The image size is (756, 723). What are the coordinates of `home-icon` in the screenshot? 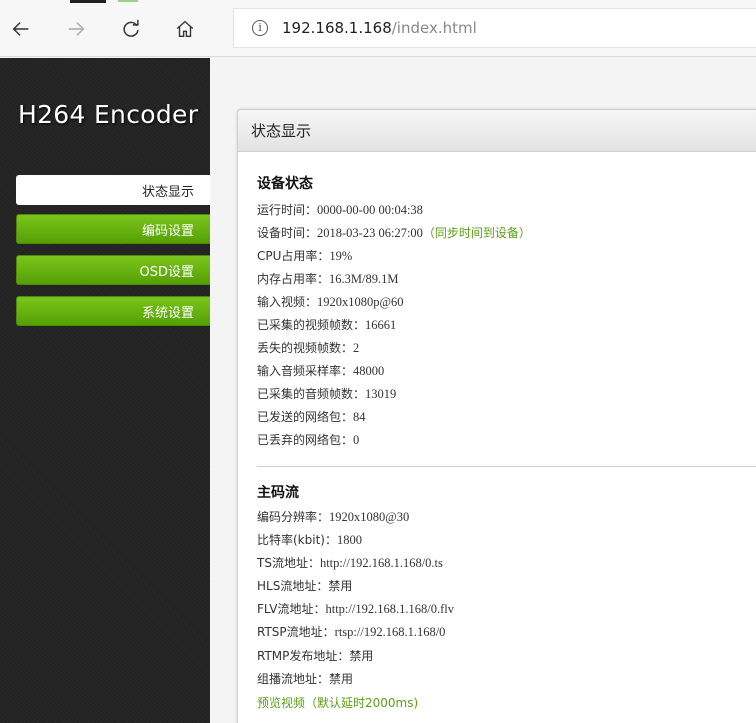 It's located at (185, 29).